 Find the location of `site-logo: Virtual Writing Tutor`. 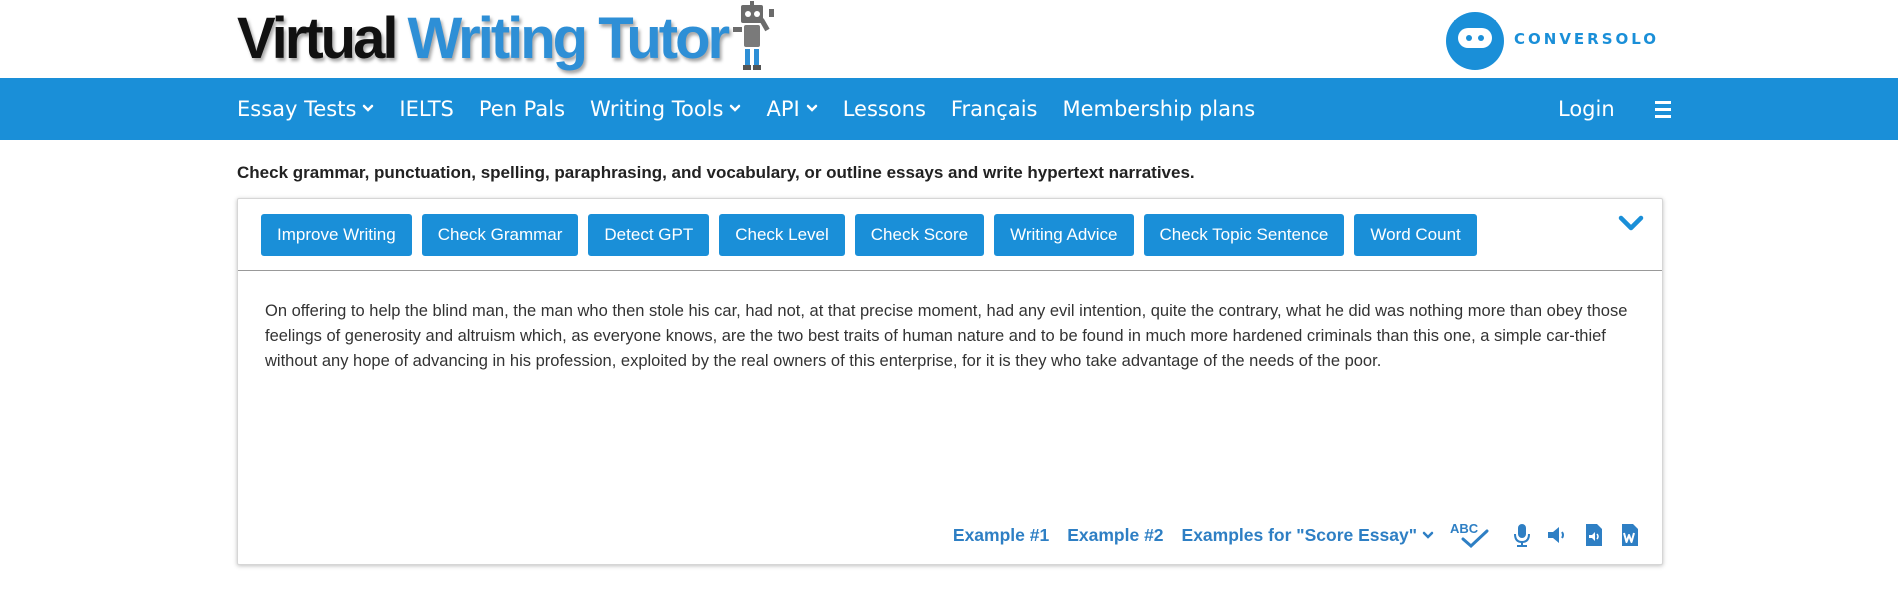

site-logo: Virtual Writing Tutor is located at coordinates (507, 39).